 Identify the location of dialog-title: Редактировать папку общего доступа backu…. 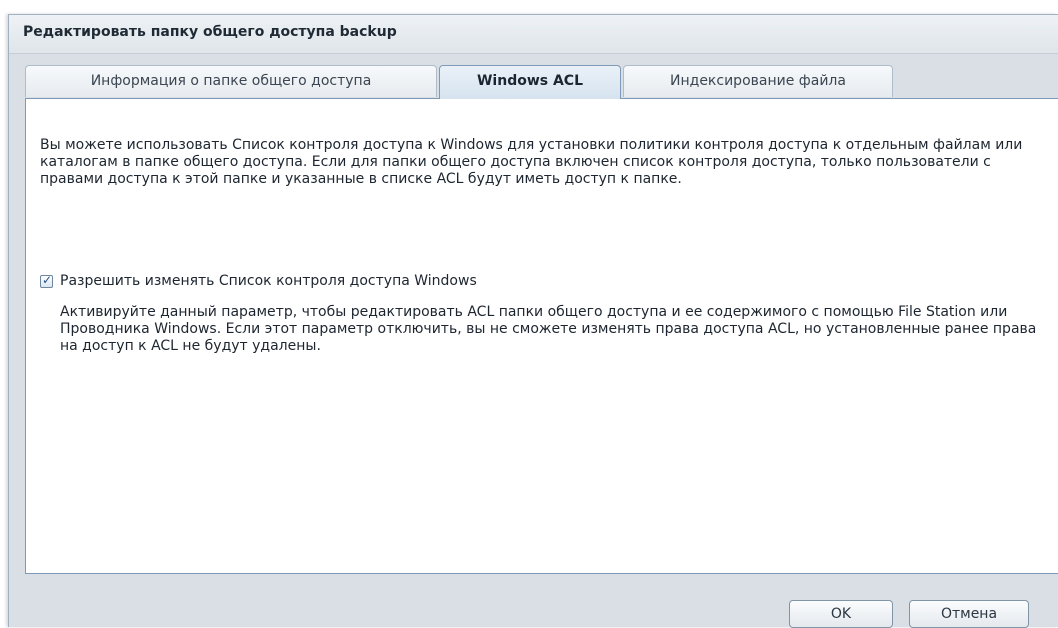
(210, 32).